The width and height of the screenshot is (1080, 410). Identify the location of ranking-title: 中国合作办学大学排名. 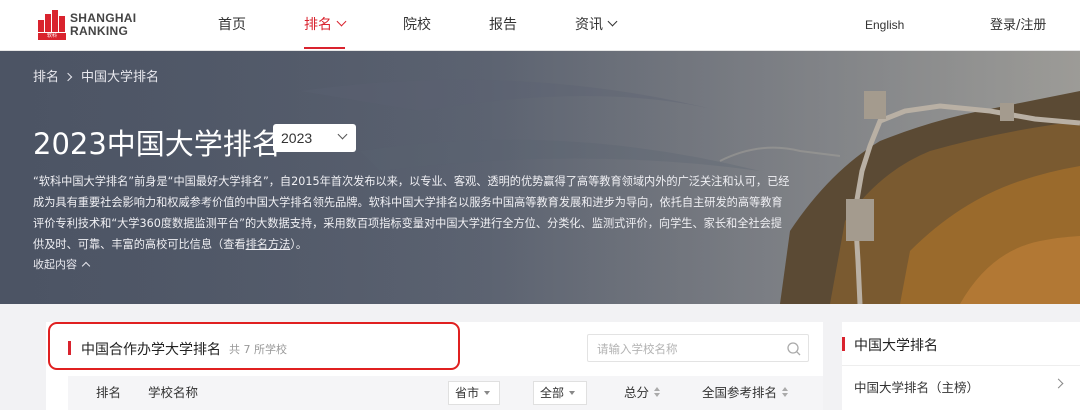
(151, 350).